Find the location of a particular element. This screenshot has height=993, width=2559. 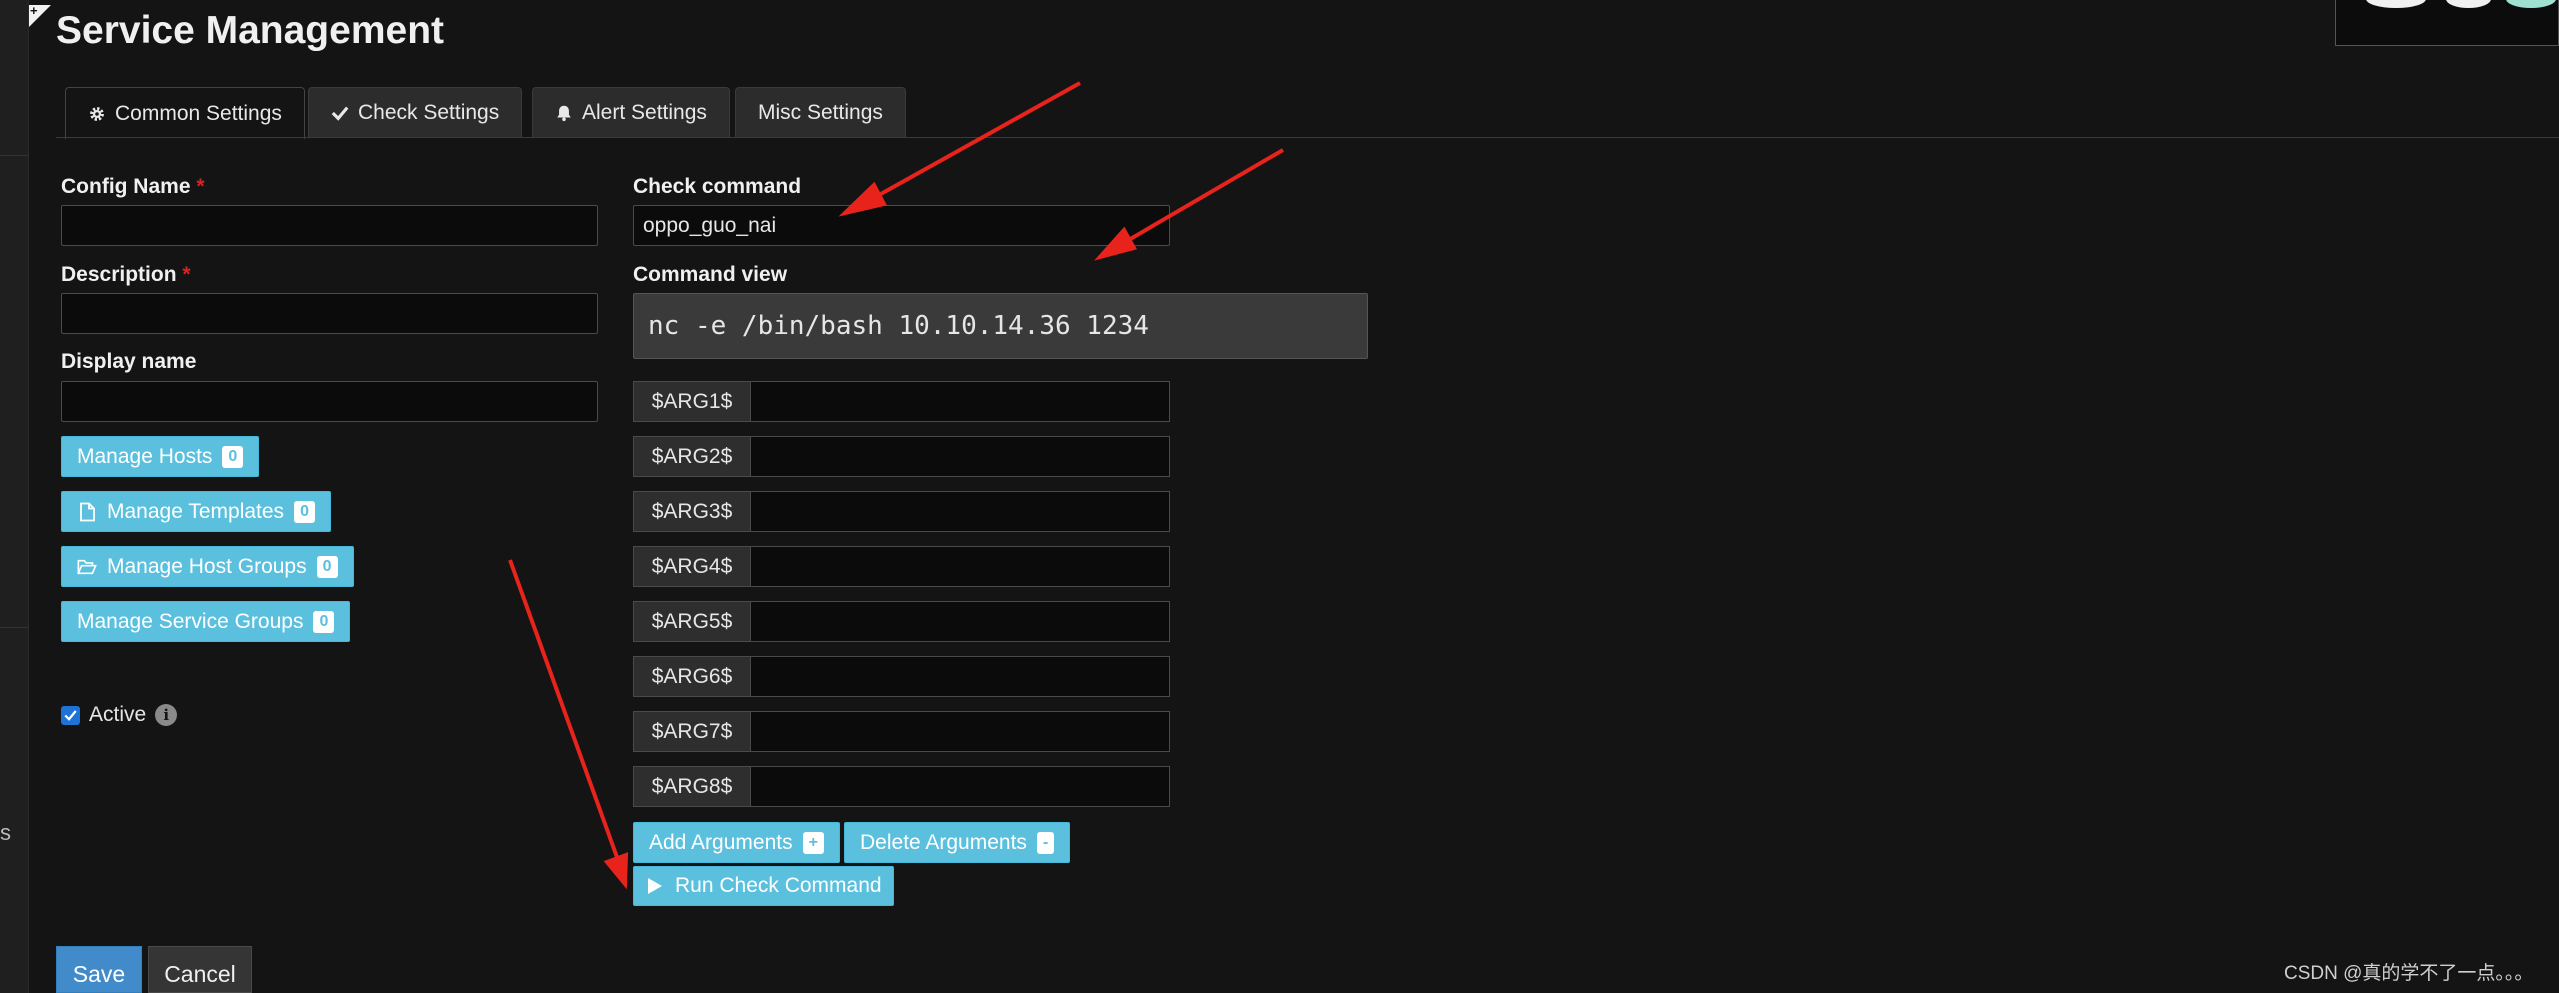

watermark-text: CSDN @真的学不了一点。。。 is located at coordinates (2409, 973).